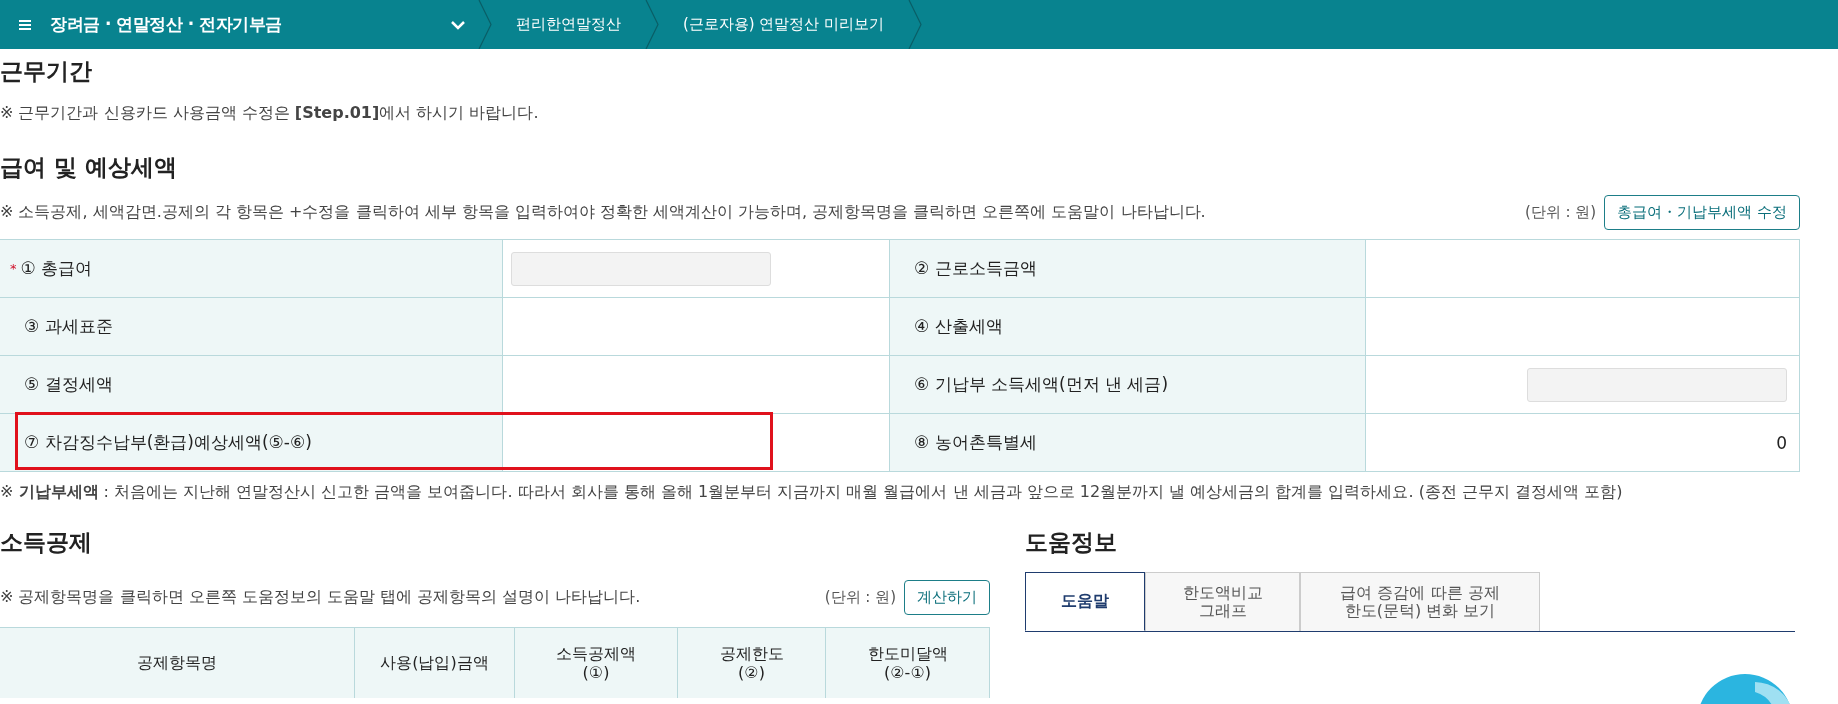 The image size is (1838, 704). Describe the element at coordinates (568, 24) in the screenshot. I see `breadcrumb-link: 편리한연말정산` at that location.